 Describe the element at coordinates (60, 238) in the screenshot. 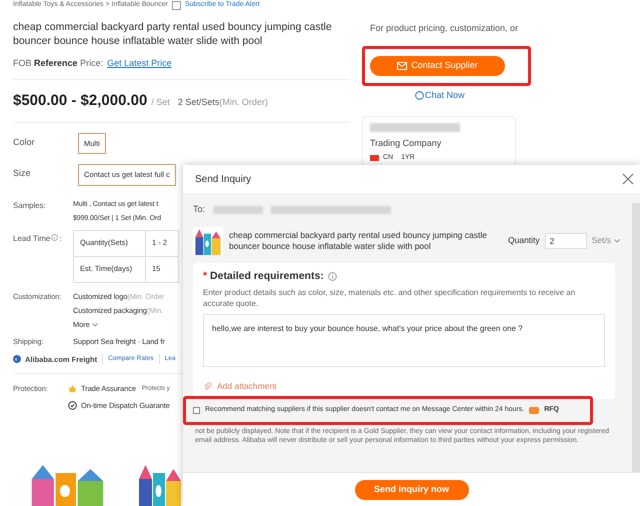

I see `lead-time-colon: :` at that location.